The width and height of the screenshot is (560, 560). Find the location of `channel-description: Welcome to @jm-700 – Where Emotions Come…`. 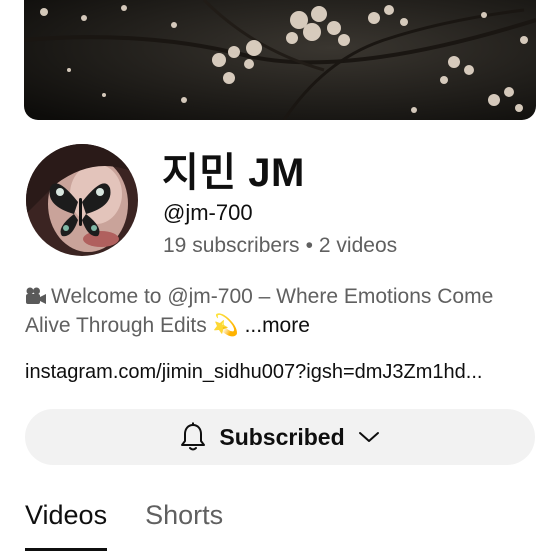

channel-description: Welcome to @jm-700 – Where Emotions Come… is located at coordinates (280, 311).